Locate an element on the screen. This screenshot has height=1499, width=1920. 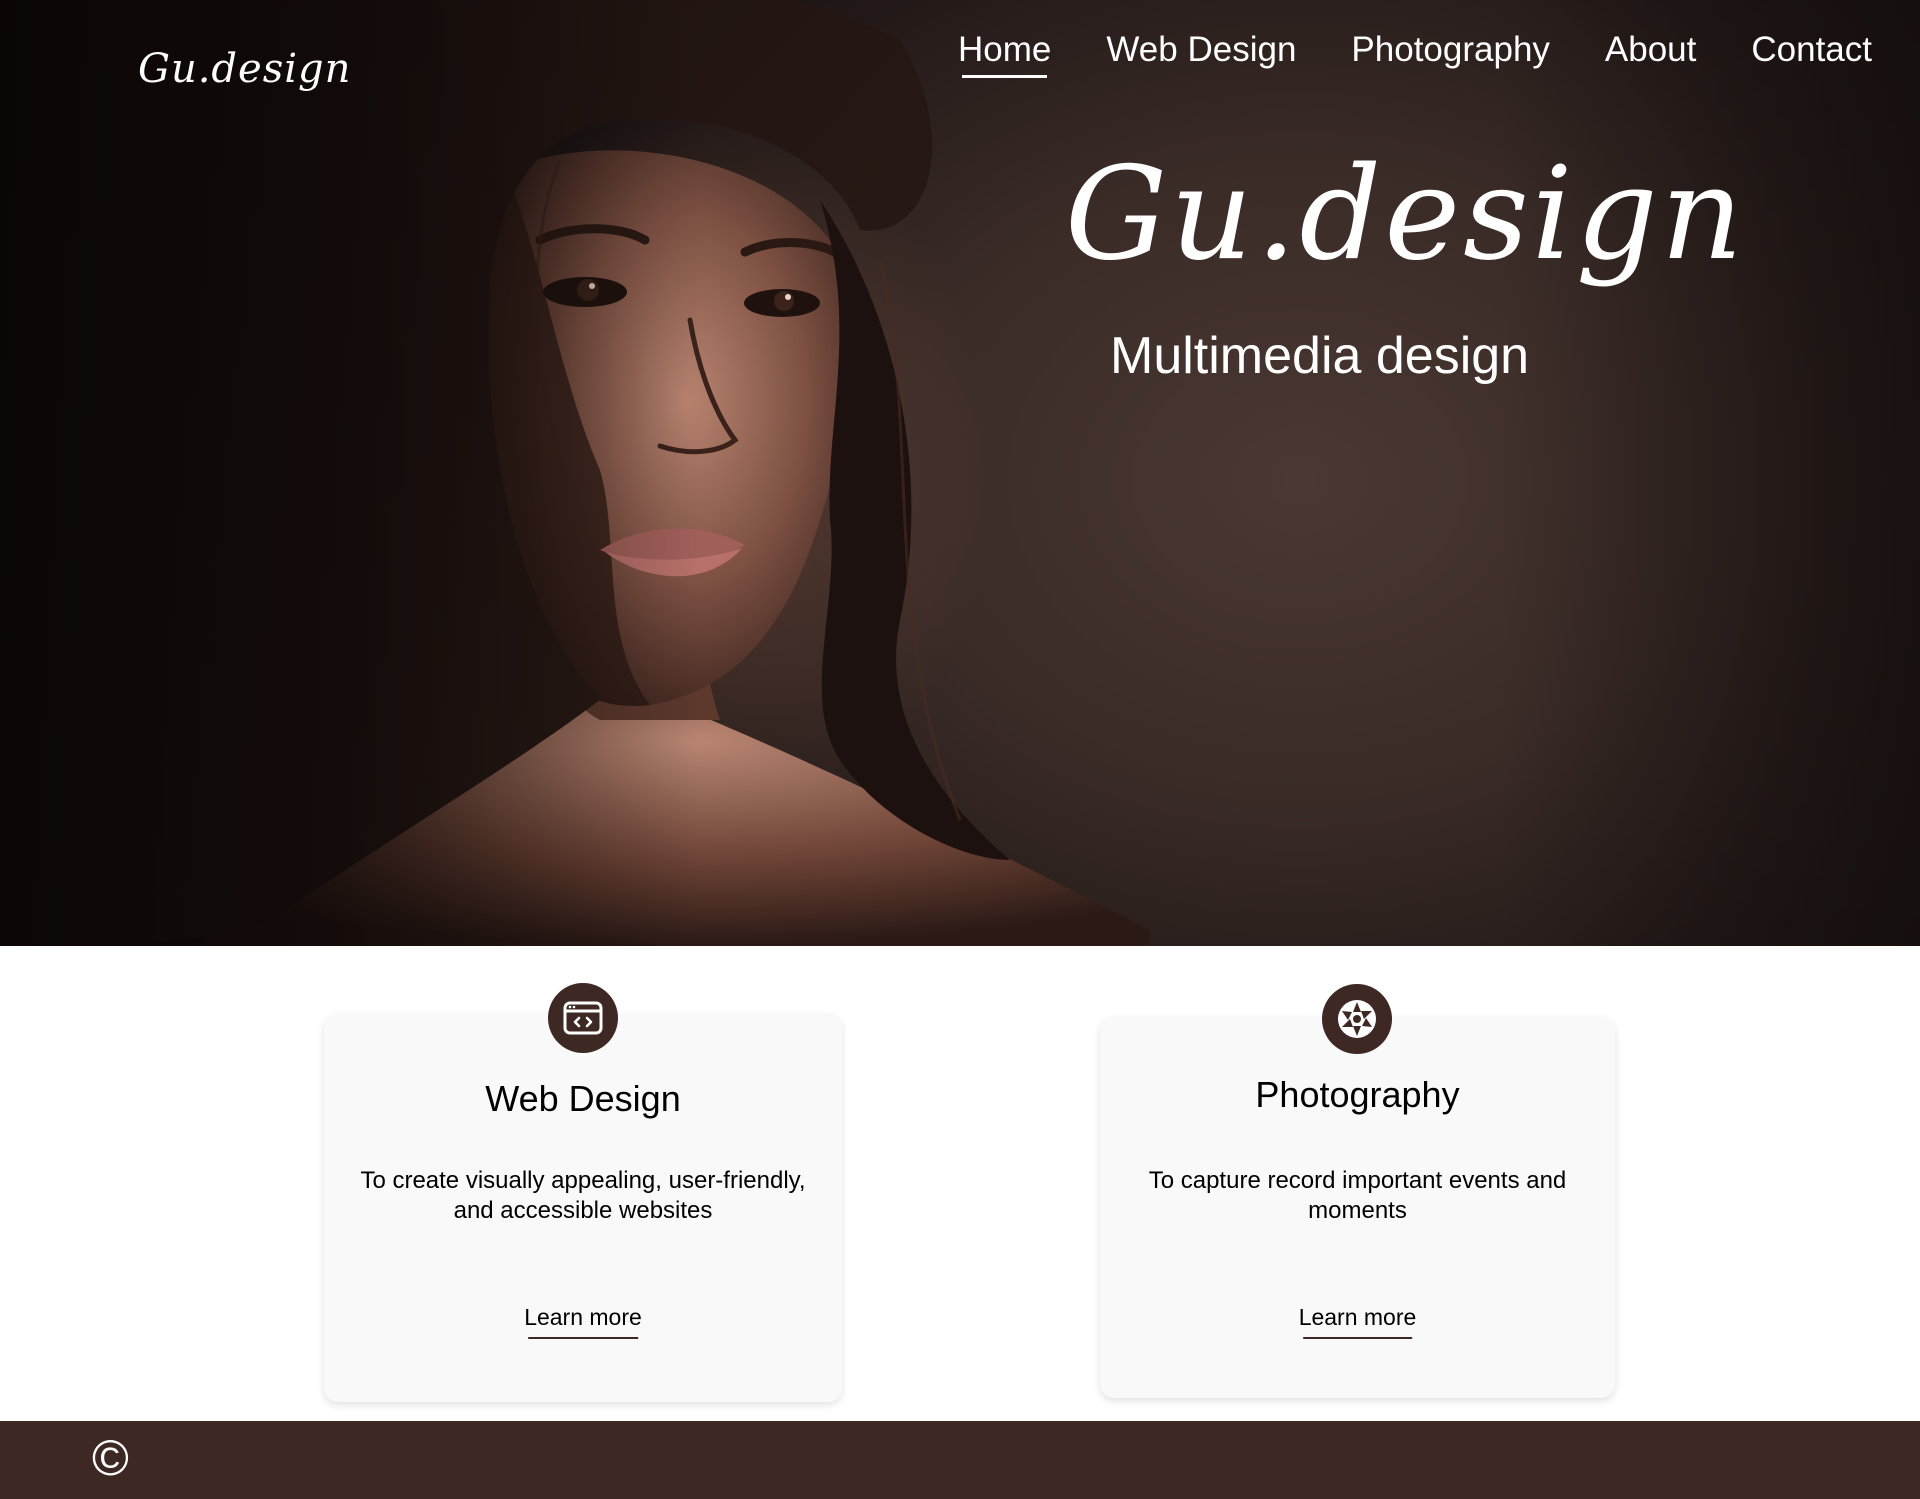
card-title: Photography is located at coordinates (1357, 1094).